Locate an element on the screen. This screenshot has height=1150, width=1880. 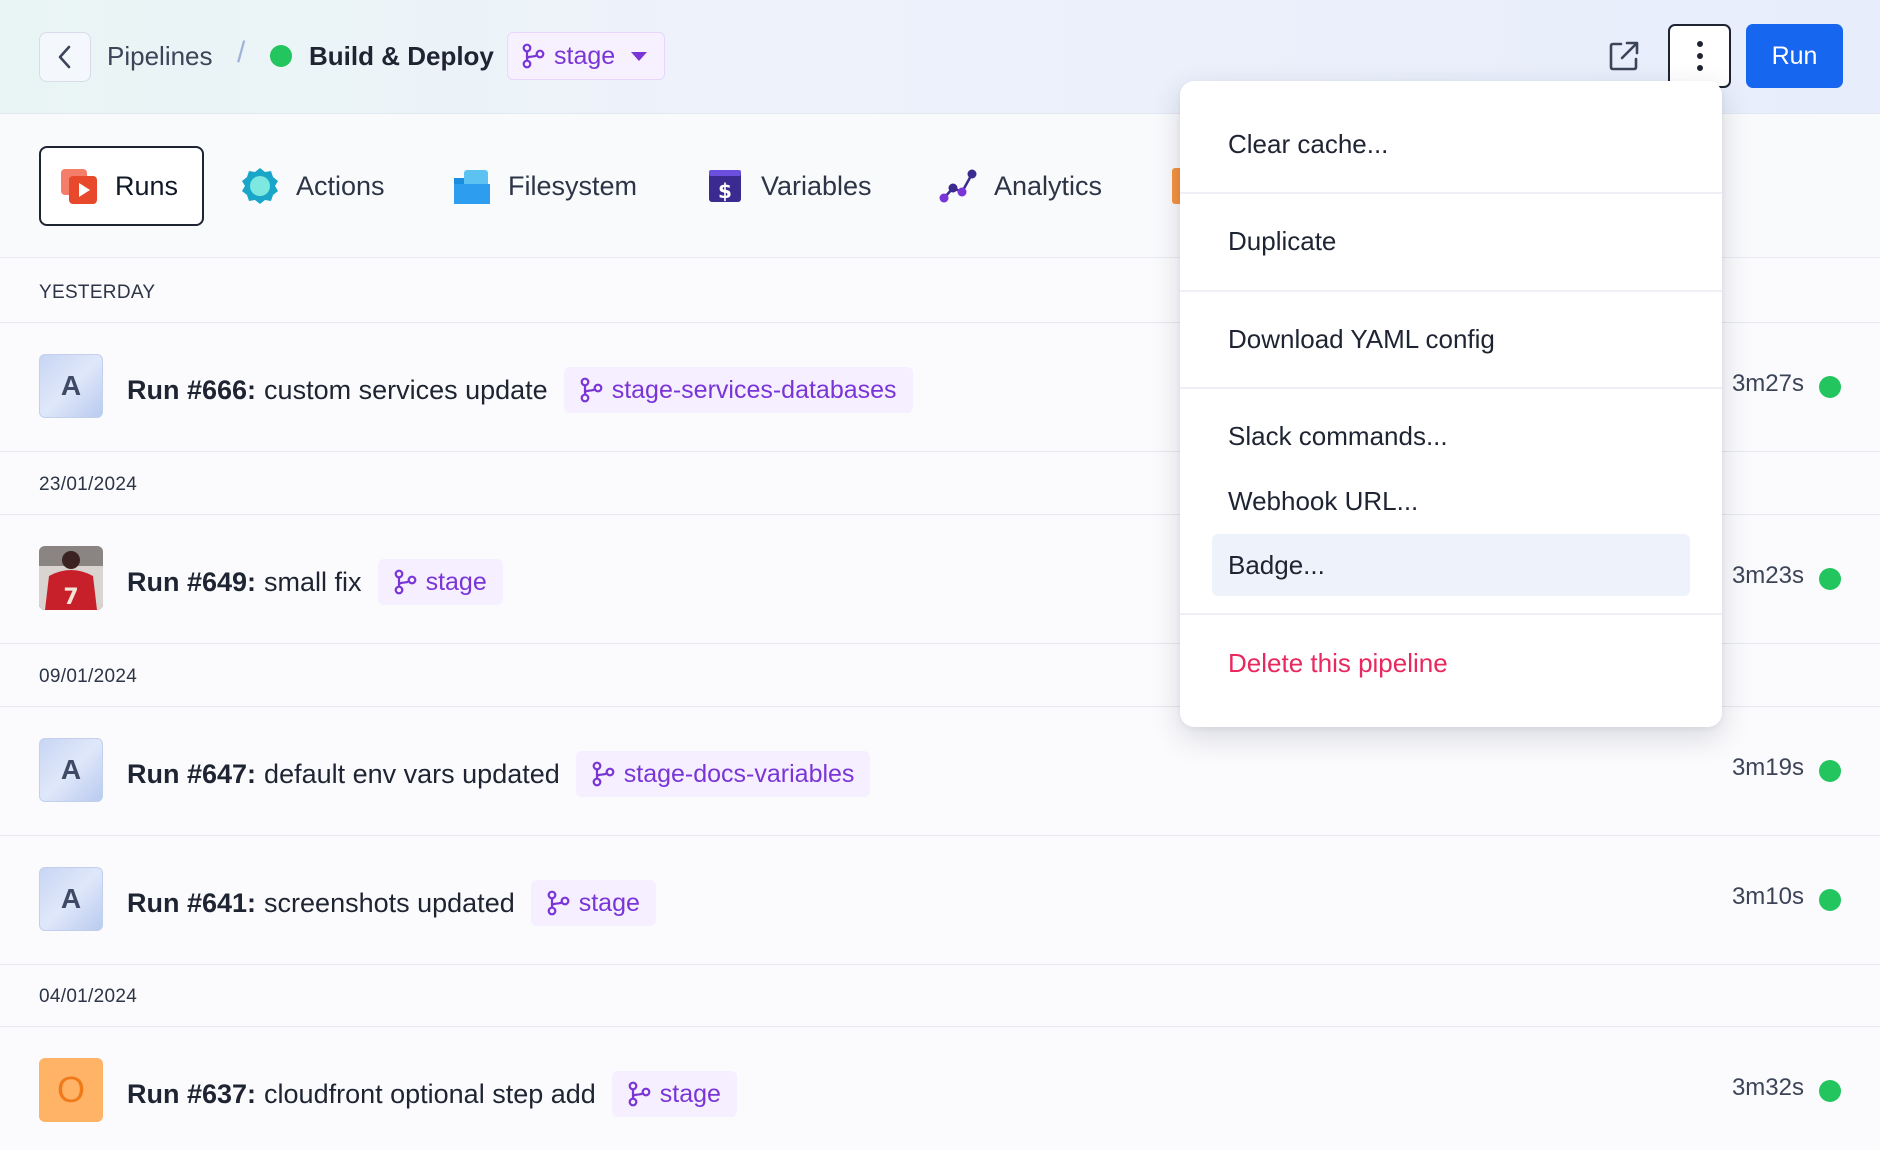
tab-runs-label: Runs is located at coordinates (147, 185).